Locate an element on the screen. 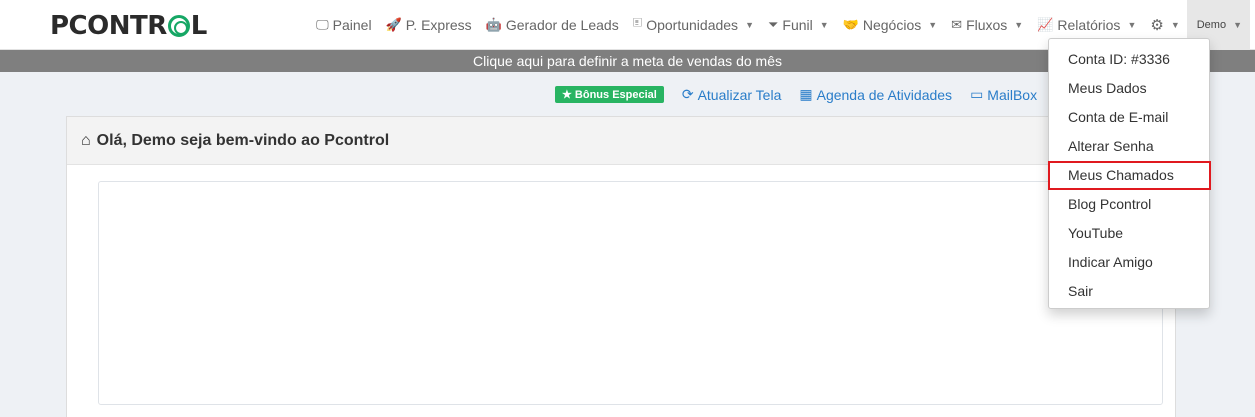 Image resolution: width=1255 pixels, height=417 pixels. refresh-label: Atualizar Tela is located at coordinates (739, 94).